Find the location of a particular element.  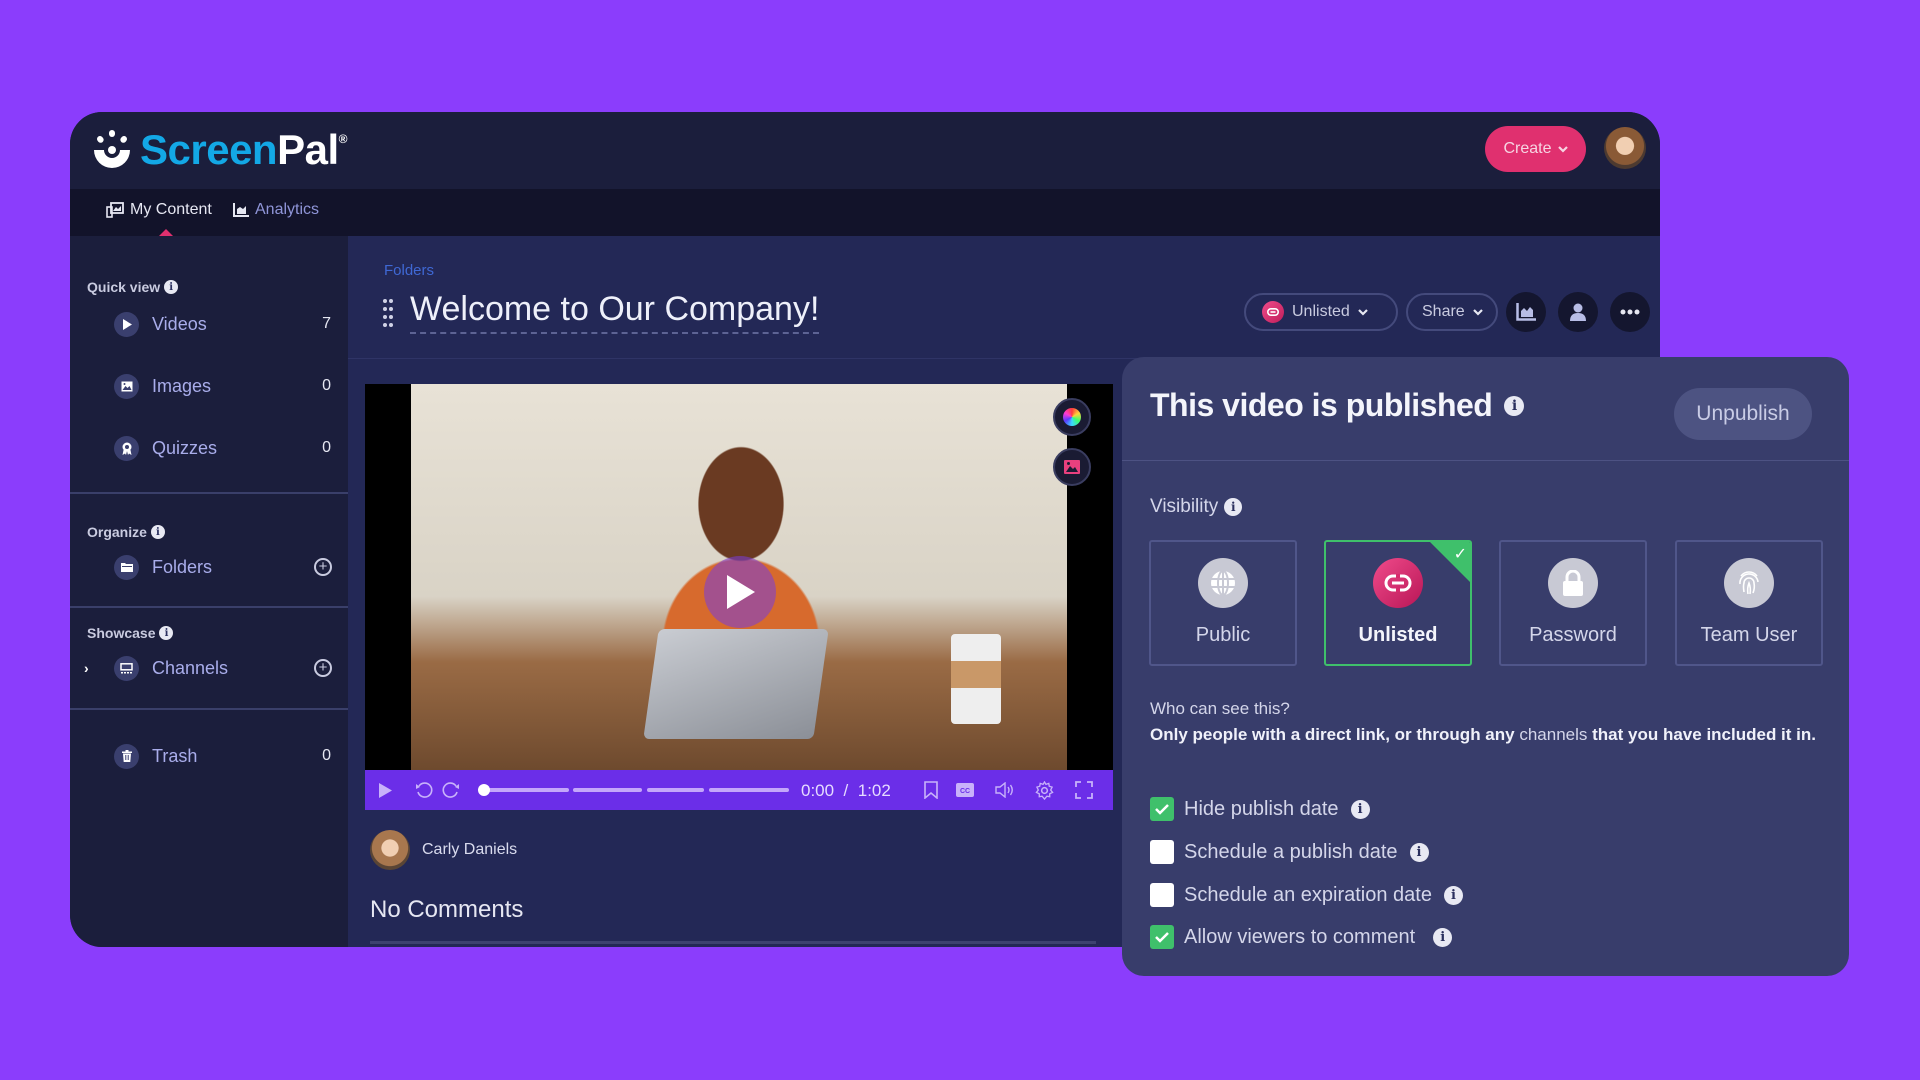

sidebar-item-label: Channels is located at coordinates (190, 667).